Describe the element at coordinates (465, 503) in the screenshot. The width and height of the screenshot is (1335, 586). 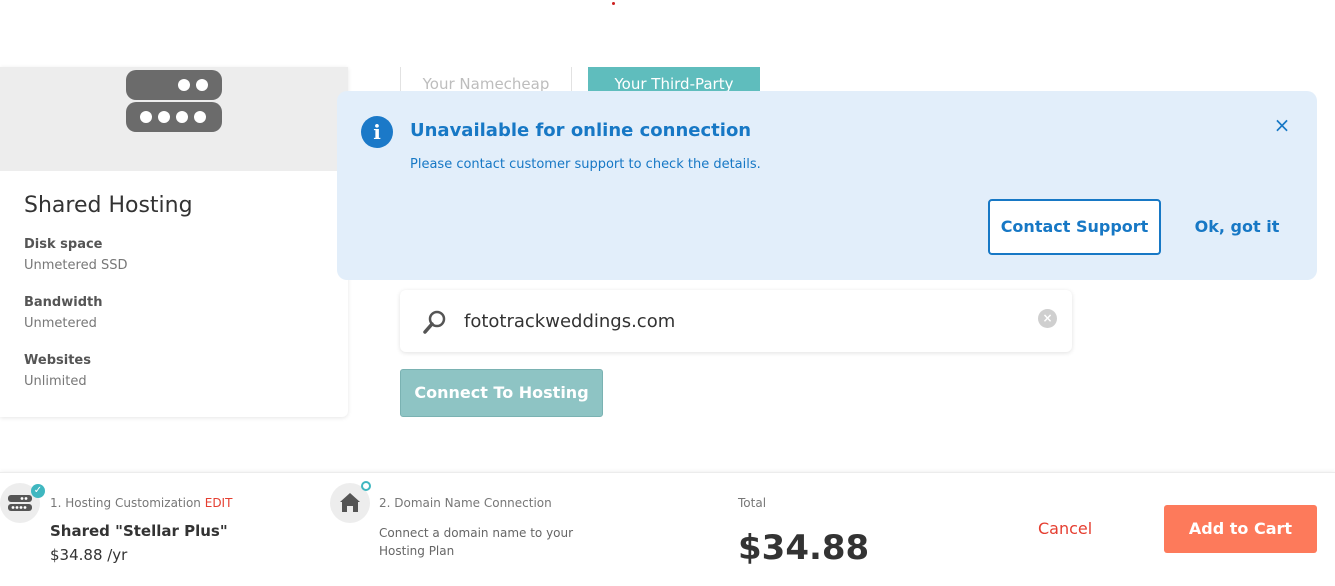
I see `step-2-label: 2. Domain Name Connection` at that location.